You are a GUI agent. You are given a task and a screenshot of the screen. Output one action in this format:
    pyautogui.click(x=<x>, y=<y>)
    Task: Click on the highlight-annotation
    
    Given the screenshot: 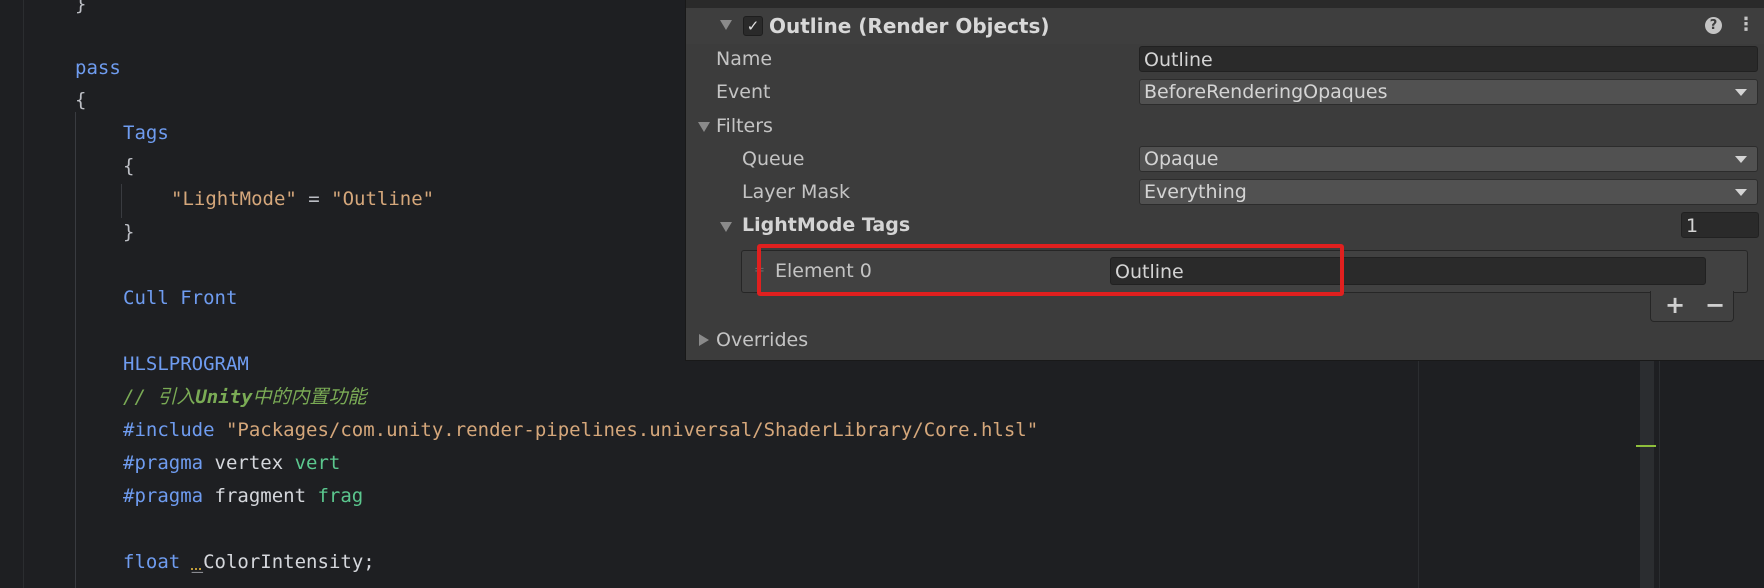 What is the action you would take?
    pyautogui.click(x=1050, y=270)
    